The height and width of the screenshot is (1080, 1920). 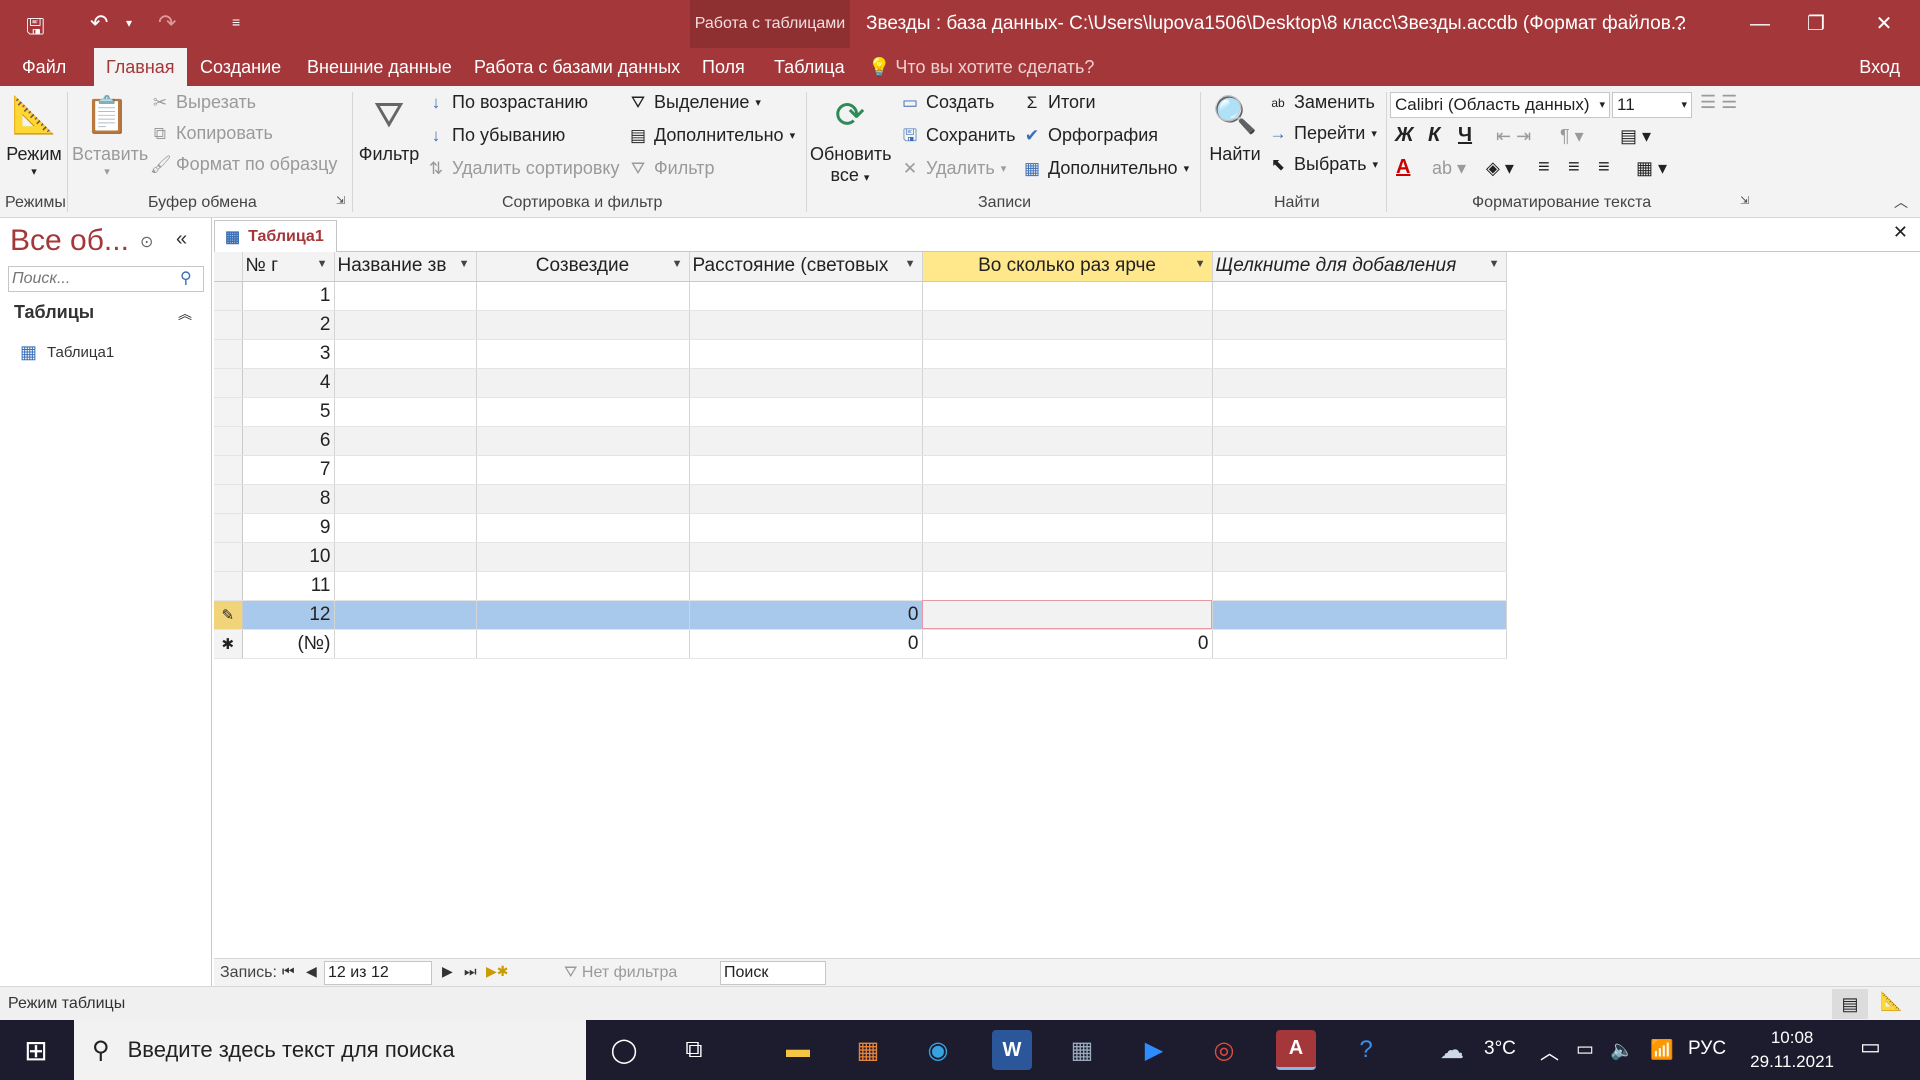 I want to click on close-icon: ✕, so click(x=1884, y=24).